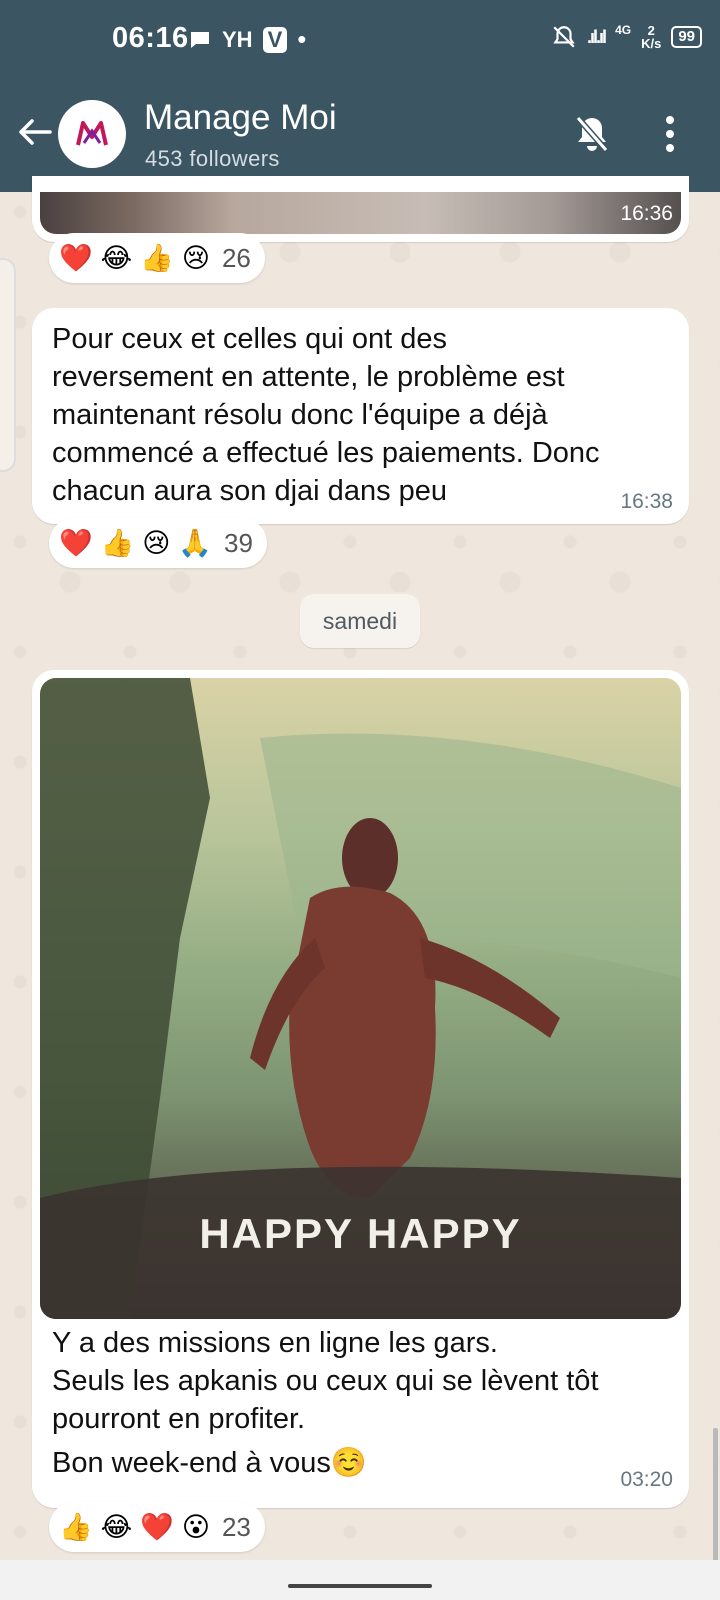 The image size is (720, 1600). I want to click on message-time: 16:36, so click(646, 213).